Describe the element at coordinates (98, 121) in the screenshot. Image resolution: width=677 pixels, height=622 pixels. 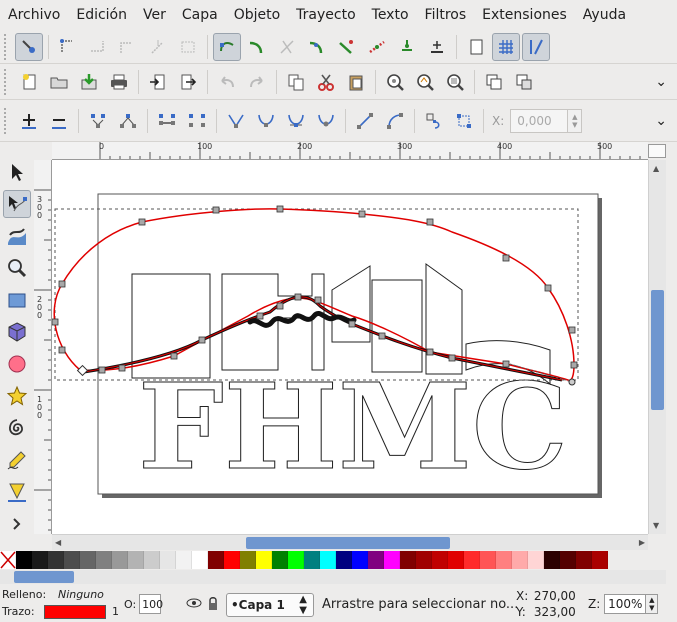
I see `join-nodes-button` at that location.